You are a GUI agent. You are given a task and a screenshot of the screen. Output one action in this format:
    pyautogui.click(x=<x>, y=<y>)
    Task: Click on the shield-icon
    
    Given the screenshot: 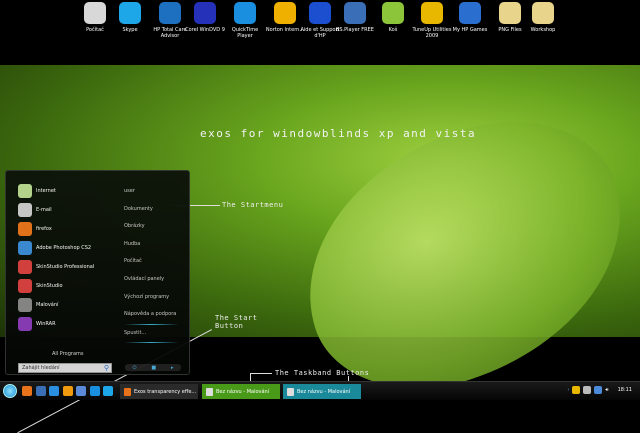 What is the action you would take?
    pyautogui.click(x=576, y=390)
    